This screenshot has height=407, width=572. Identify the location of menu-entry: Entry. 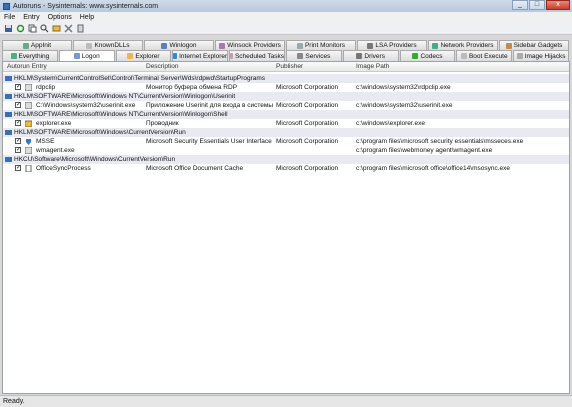
(31, 17).